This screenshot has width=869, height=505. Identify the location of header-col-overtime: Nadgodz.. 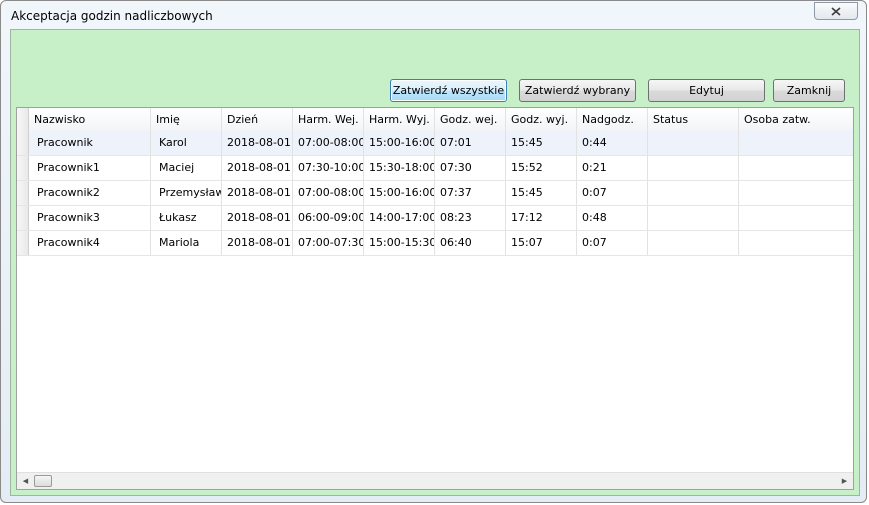
(612, 119).